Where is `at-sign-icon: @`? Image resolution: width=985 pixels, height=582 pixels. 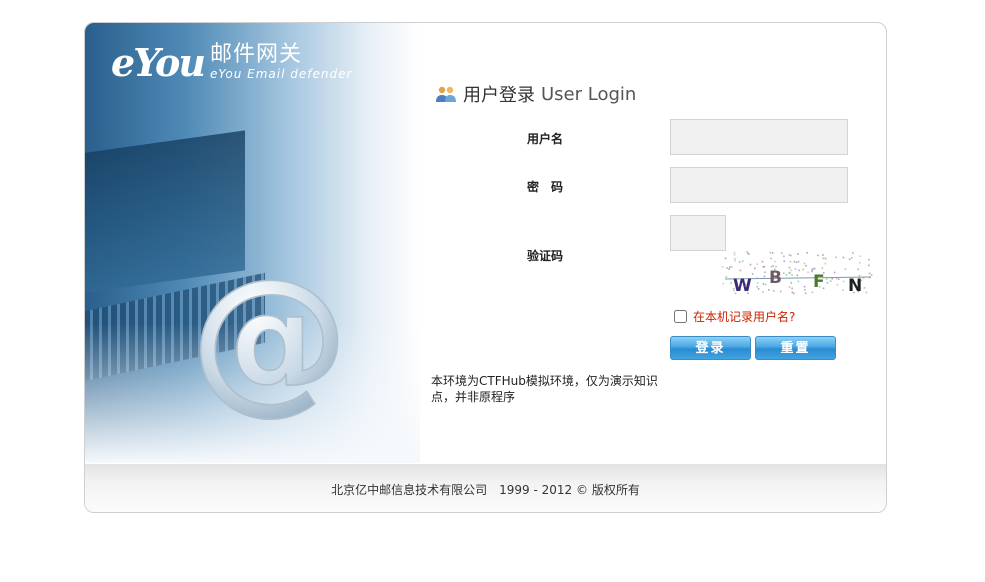
at-sign-icon: @ is located at coordinates (269, 345).